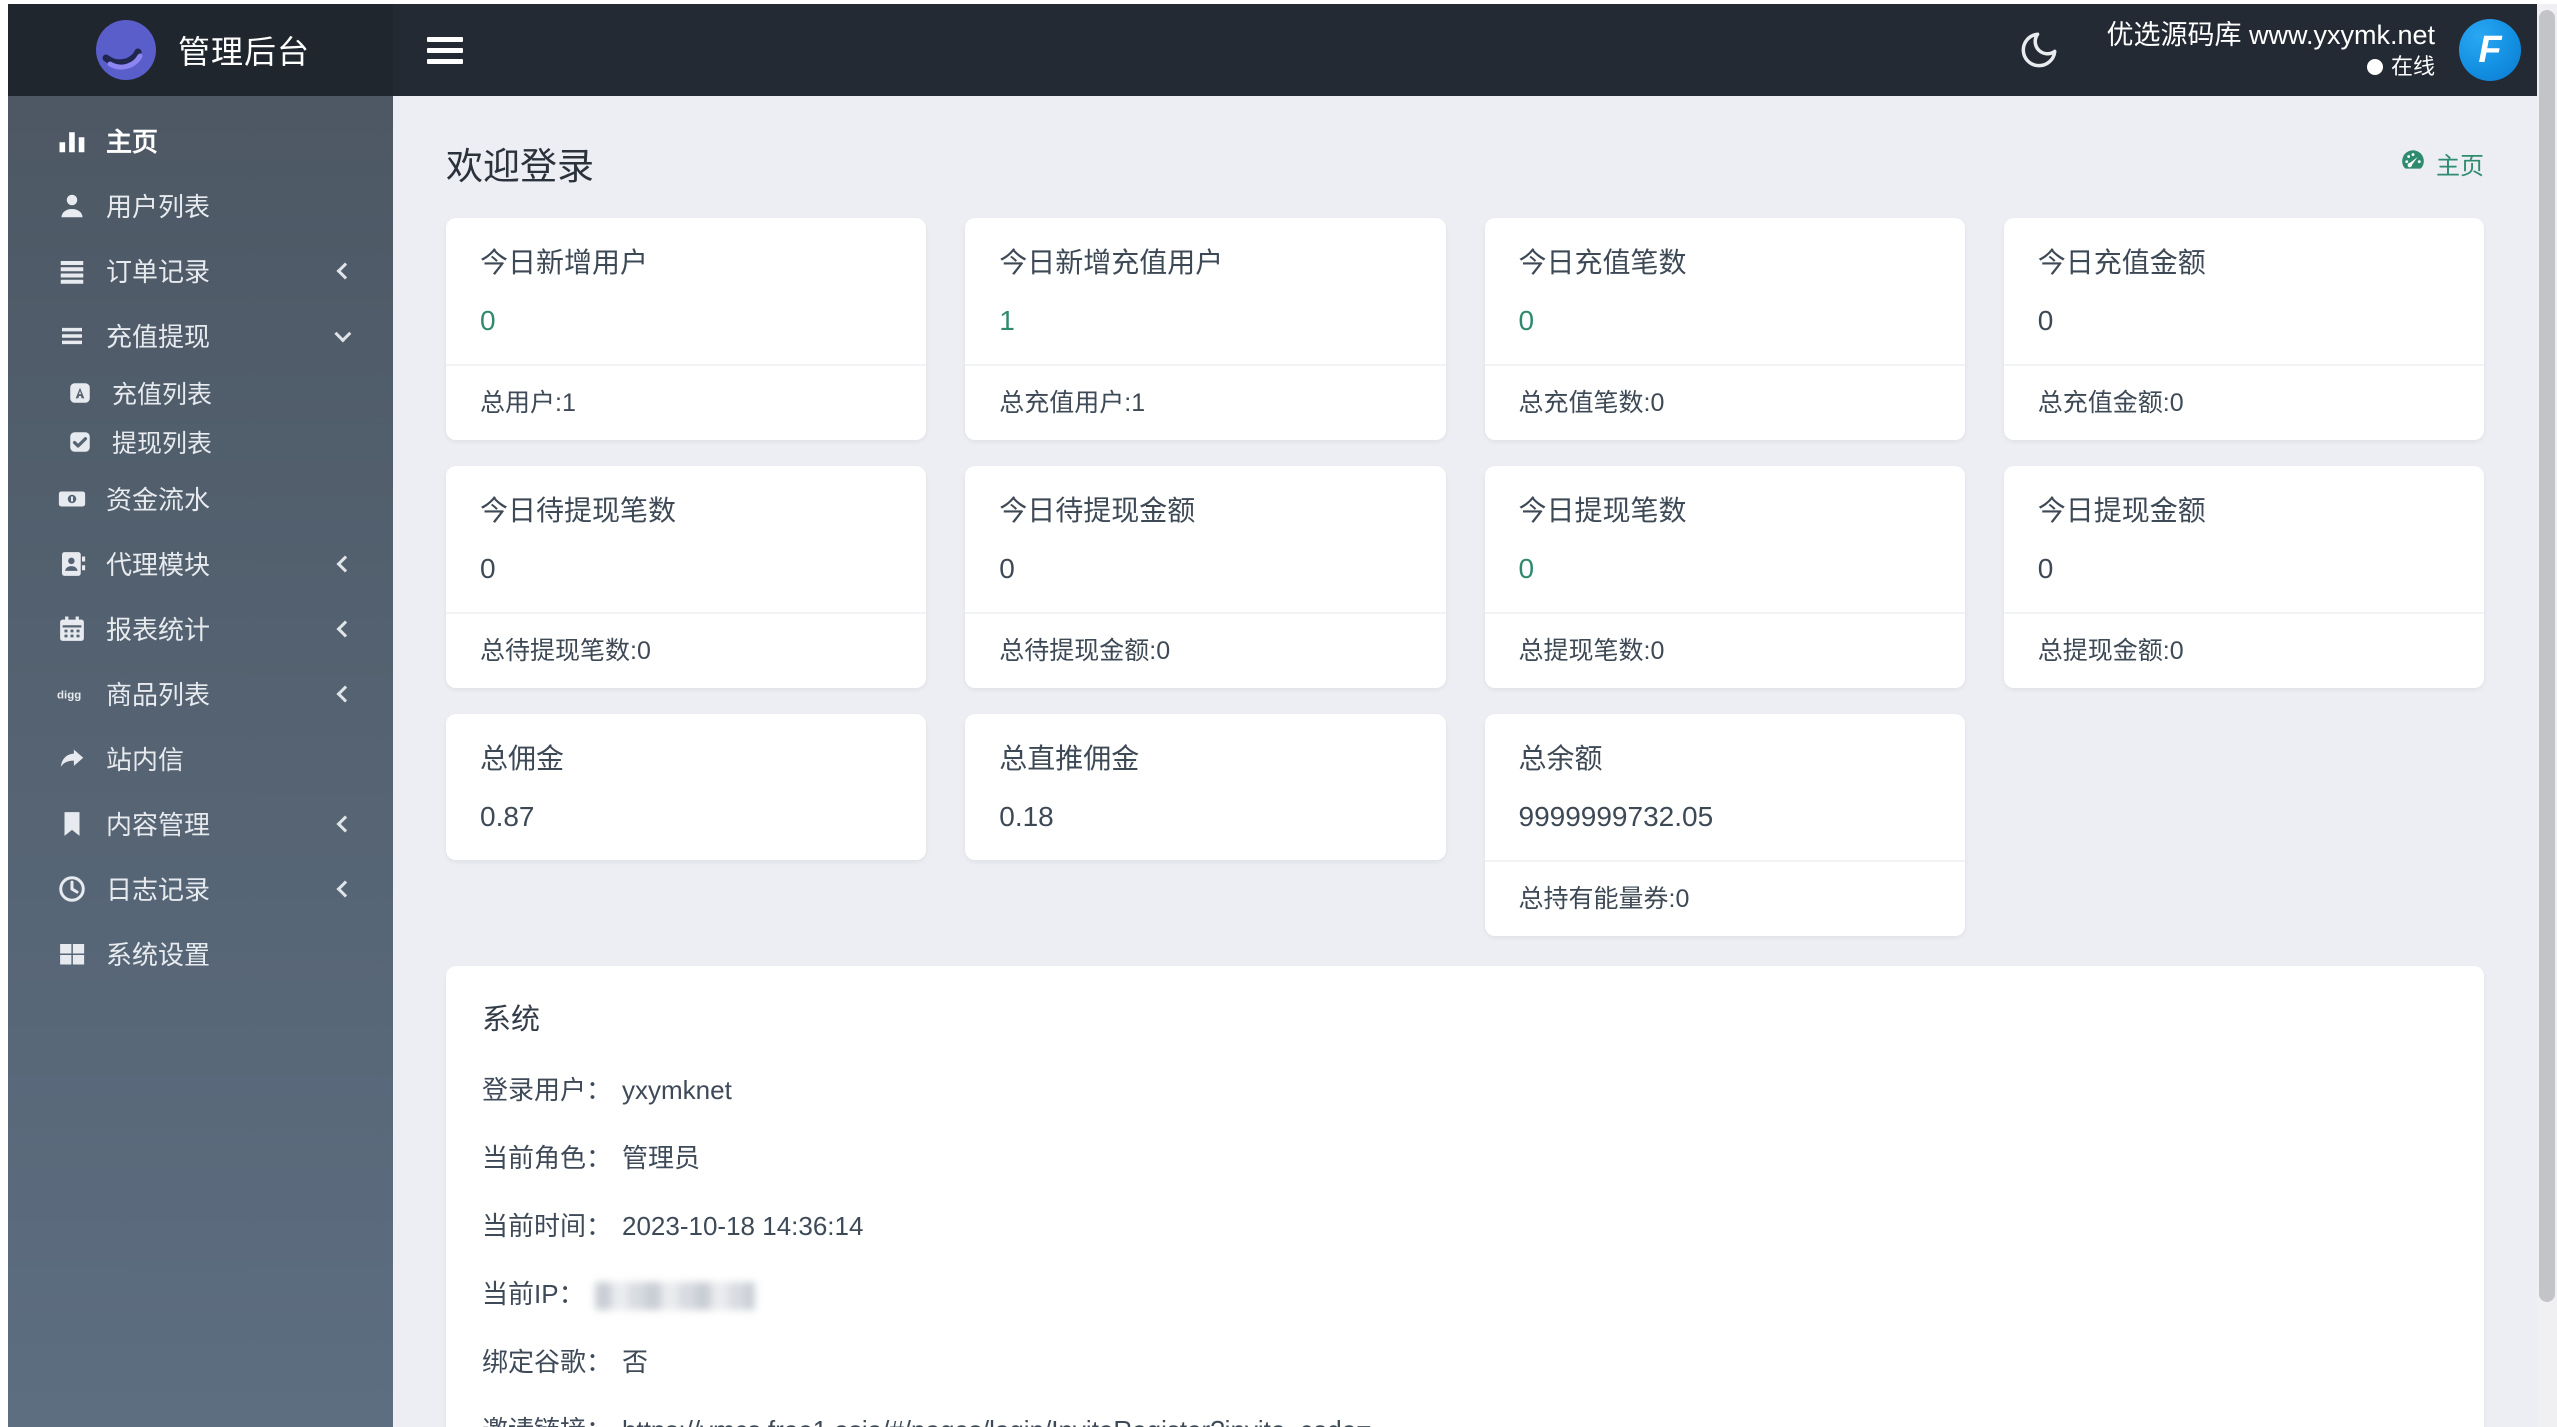 The height and width of the screenshot is (1427, 2557). I want to click on check-square-icon, so click(80, 442).